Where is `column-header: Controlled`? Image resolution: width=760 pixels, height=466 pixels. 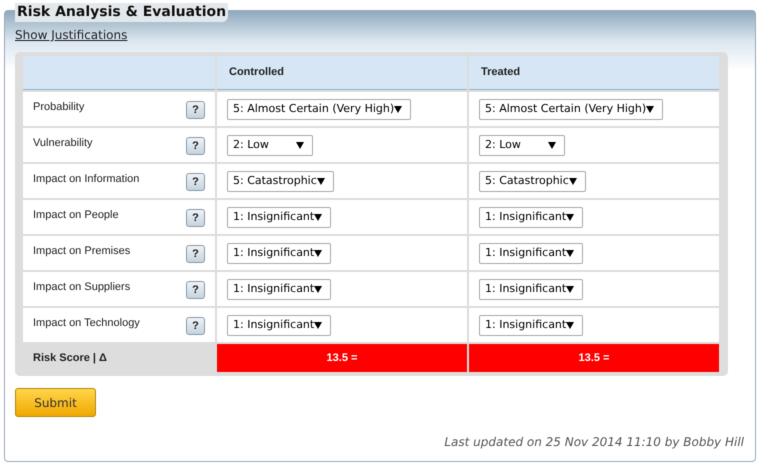 column-header: Controlled is located at coordinates (342, 73).